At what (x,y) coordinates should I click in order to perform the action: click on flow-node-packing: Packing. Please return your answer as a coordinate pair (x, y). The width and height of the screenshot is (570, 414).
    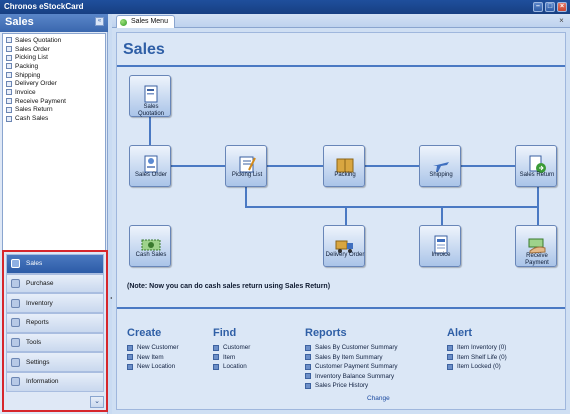
    Looking at the image, I should click on (344, 166).